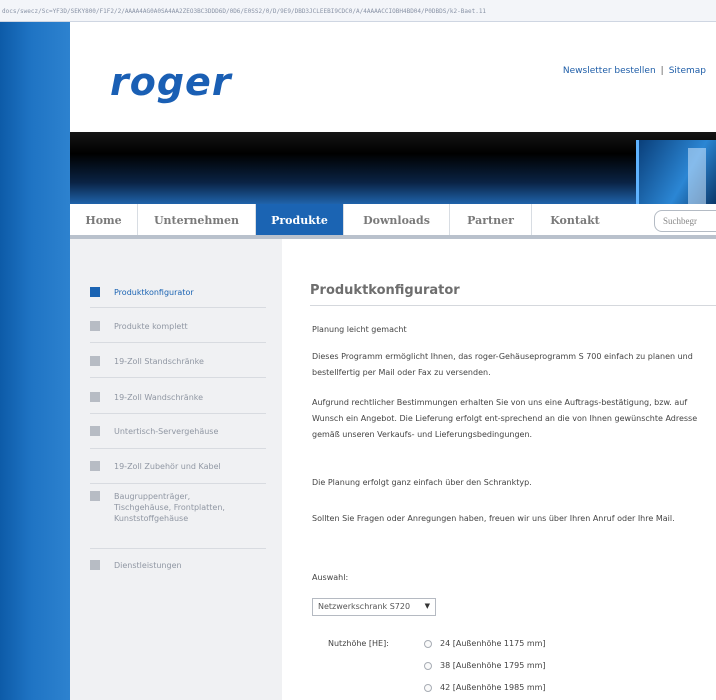 The width and height of the screenshot is (716, 700). I want to click on sidebar-item-produktkonfigurator: Produktkonfigurator, so click(178, 297).